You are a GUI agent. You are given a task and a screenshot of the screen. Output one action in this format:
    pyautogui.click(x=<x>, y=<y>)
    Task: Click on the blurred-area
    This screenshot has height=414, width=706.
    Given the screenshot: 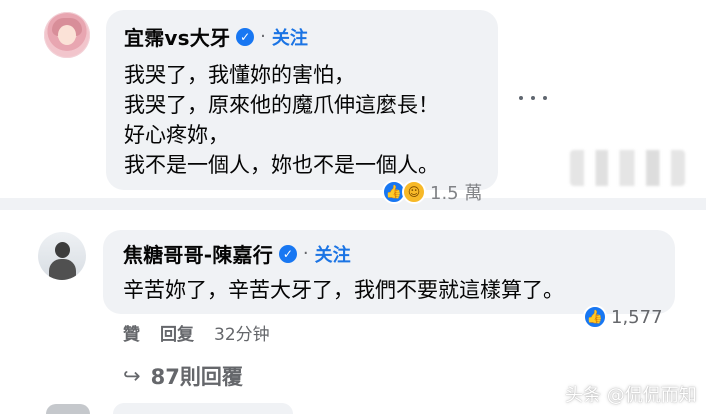 What is the action you would take?
    pyautogui.click(x=627, y=168)
    